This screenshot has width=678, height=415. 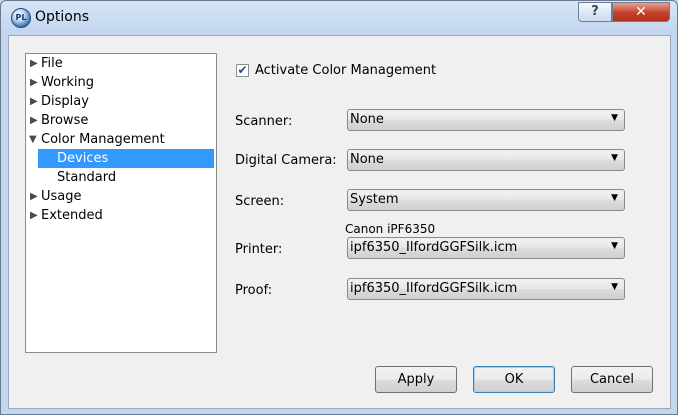 I want to click on tree-item-working: ▶ Working, so click(x=120, y=82).